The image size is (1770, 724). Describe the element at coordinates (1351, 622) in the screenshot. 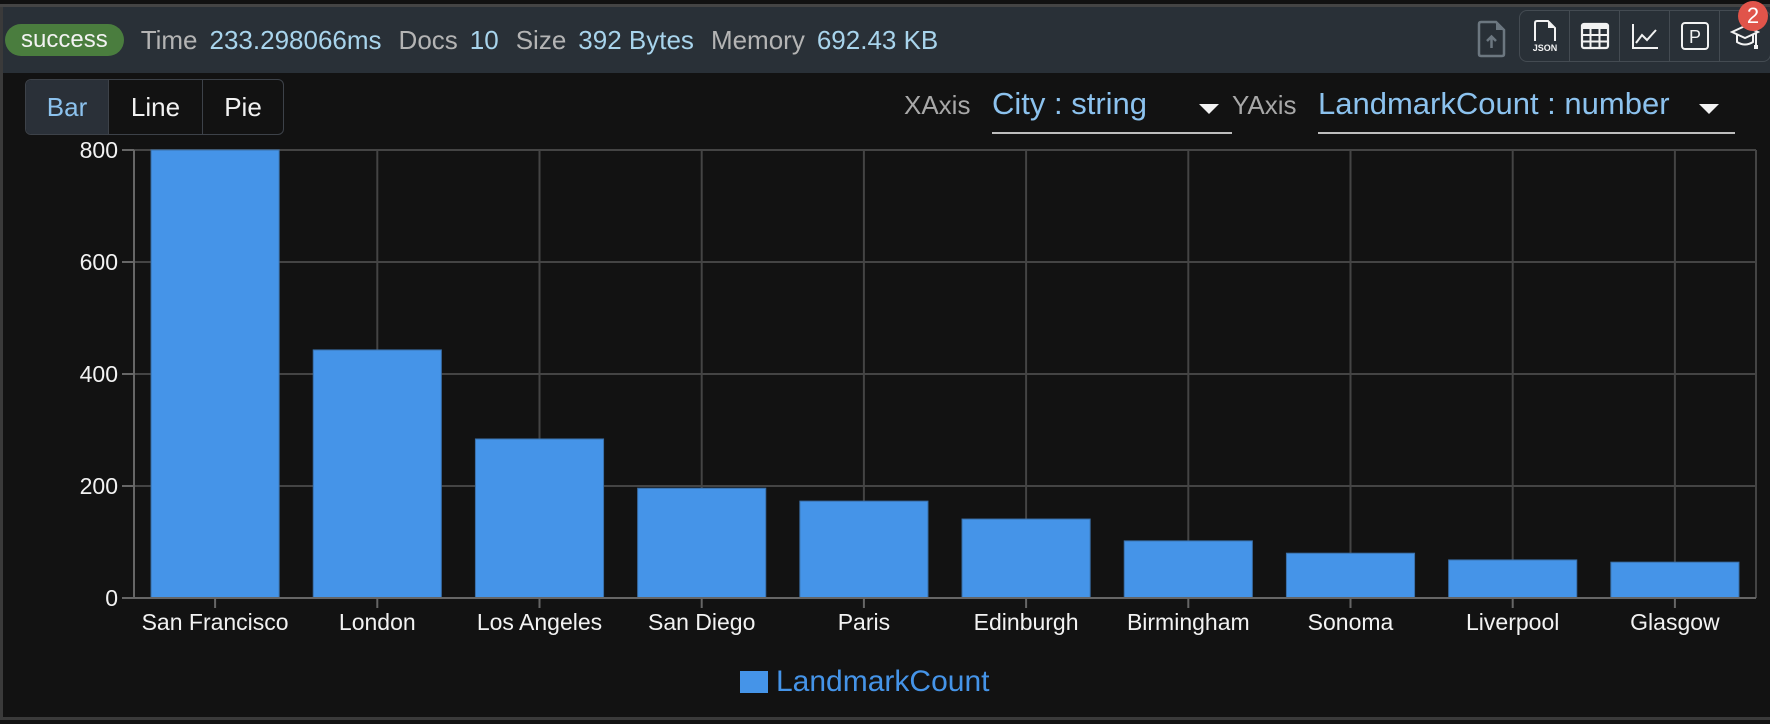

I see `x-tick-label: Sonoma` at that location.